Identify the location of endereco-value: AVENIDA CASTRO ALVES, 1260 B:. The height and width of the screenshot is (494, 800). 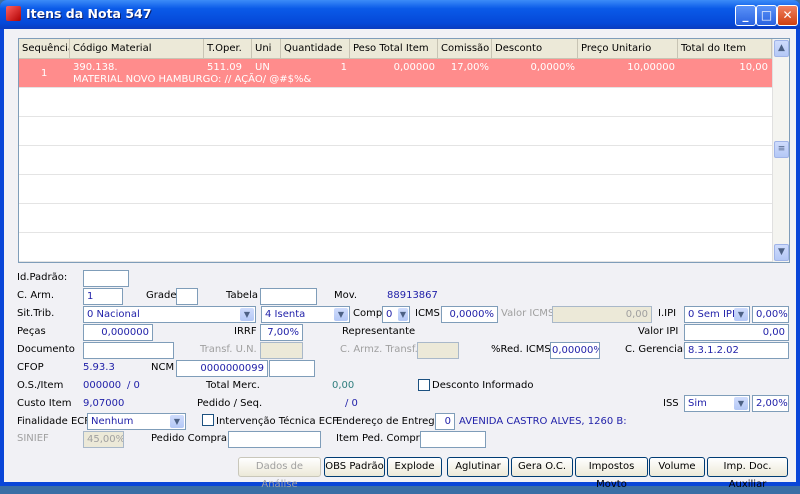
(543, 421).